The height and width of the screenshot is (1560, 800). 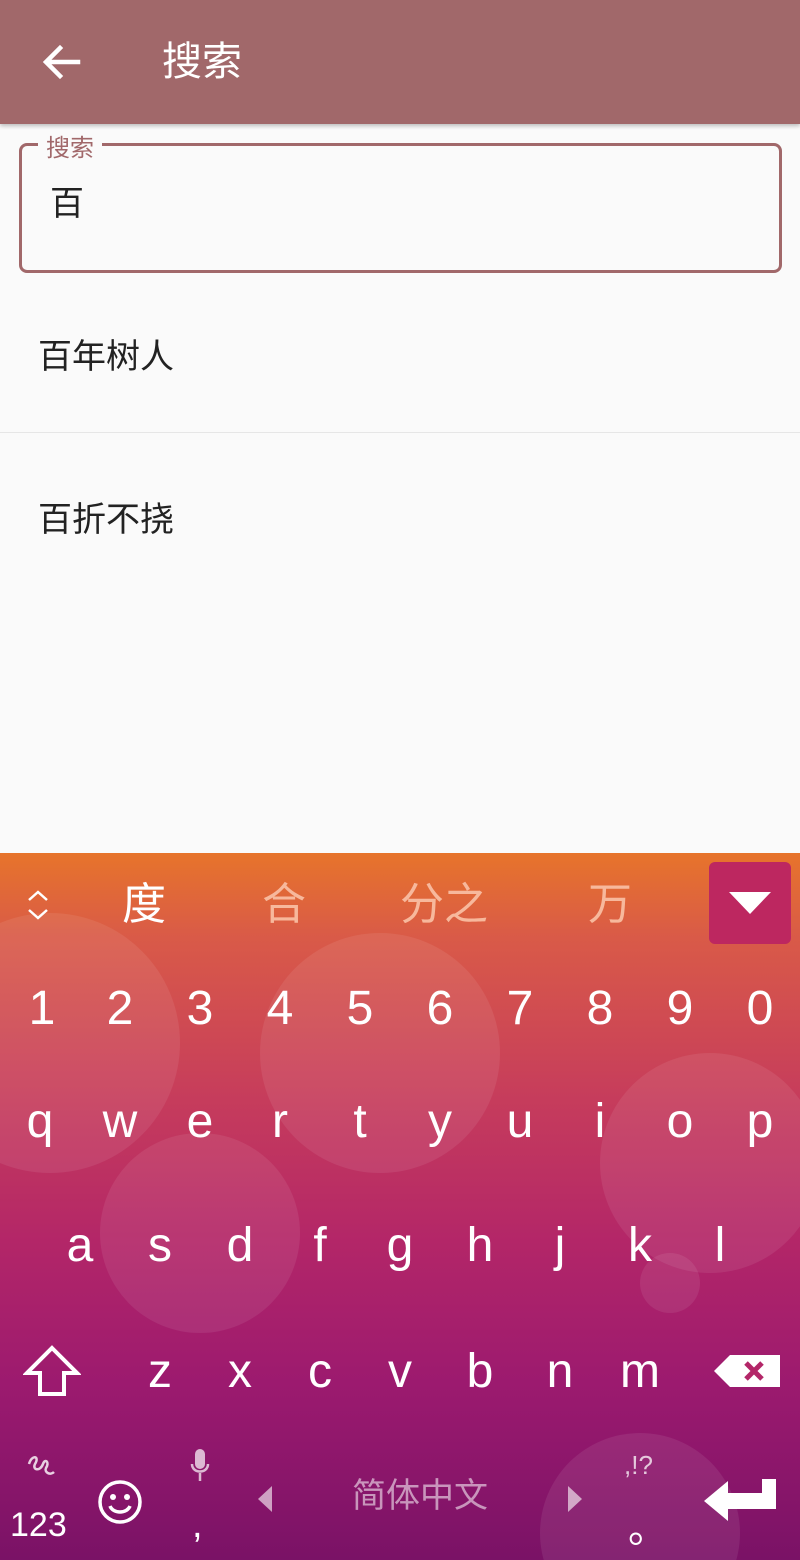 I want to click on key-q: q, so click(x=40, y=1121).